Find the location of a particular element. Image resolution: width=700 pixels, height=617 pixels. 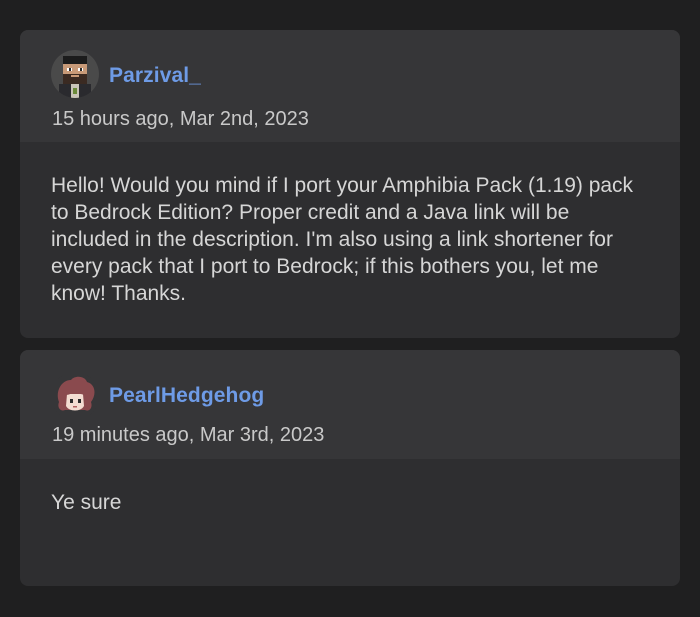

comment-timestamp: 19 minutes ago, Mar 3rd, 2023 is located at coordinates (188, 435).